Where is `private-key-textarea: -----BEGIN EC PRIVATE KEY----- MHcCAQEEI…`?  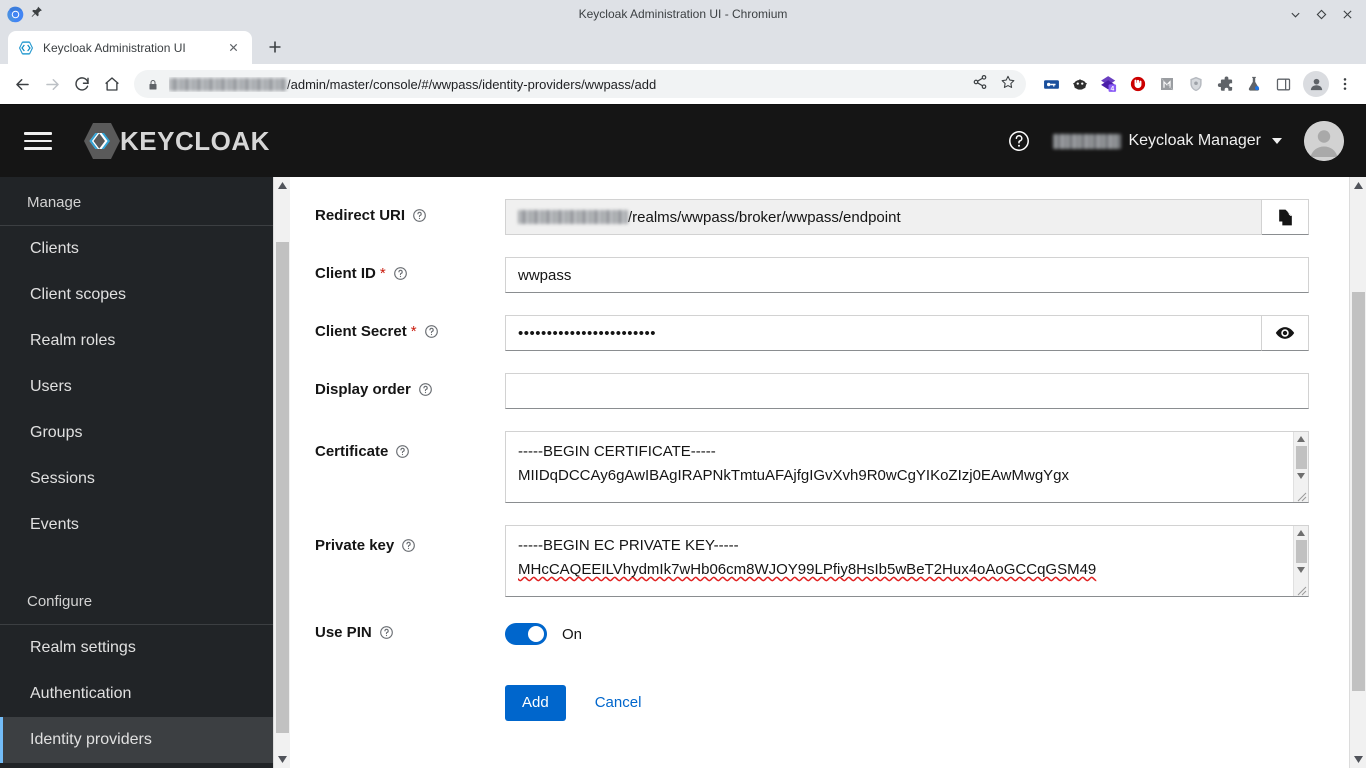 private-key-textarea: -----BEGIN EC PRIVATE KEY----- MHcCAQEEI… is located at coordinates (907, 561).